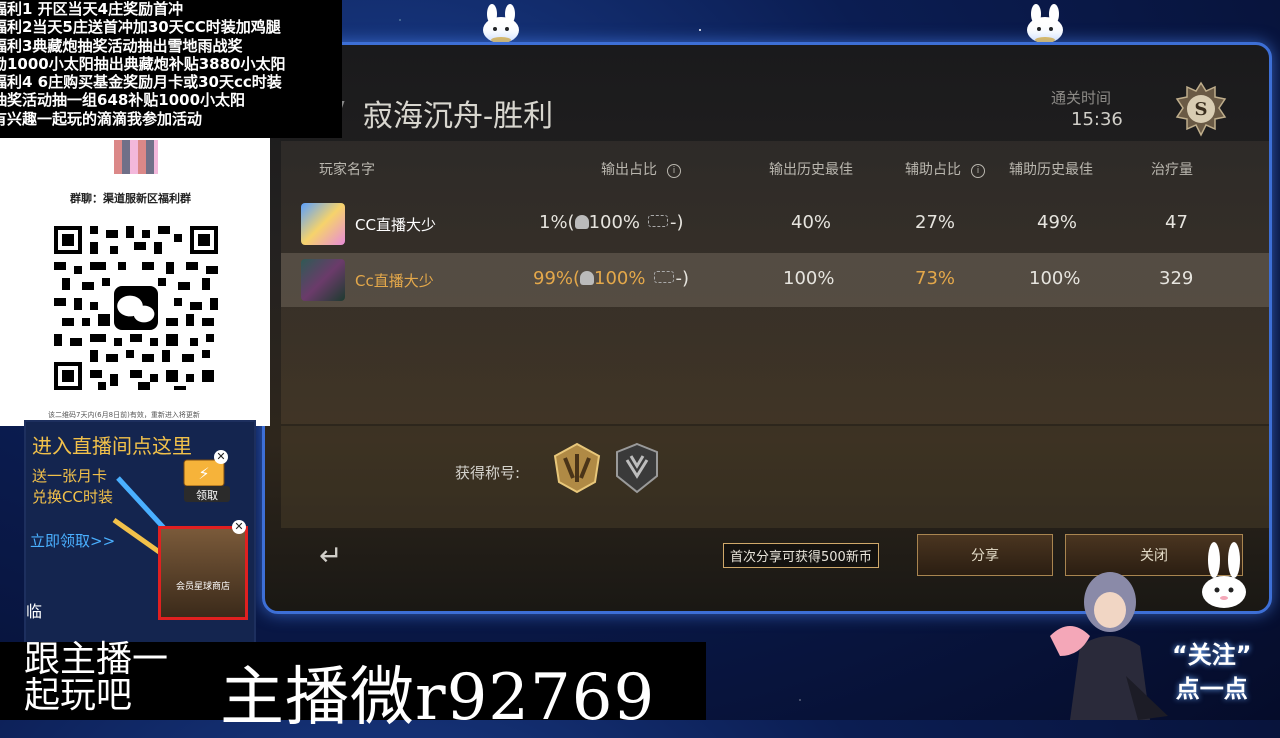  I want to click on rank-badge-icon: S, so click(1201, 109).